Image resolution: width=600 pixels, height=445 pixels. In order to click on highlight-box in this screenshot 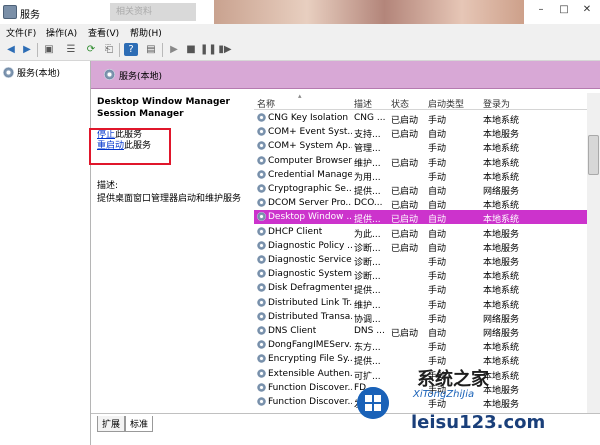, I will do `click(130, 146)`.